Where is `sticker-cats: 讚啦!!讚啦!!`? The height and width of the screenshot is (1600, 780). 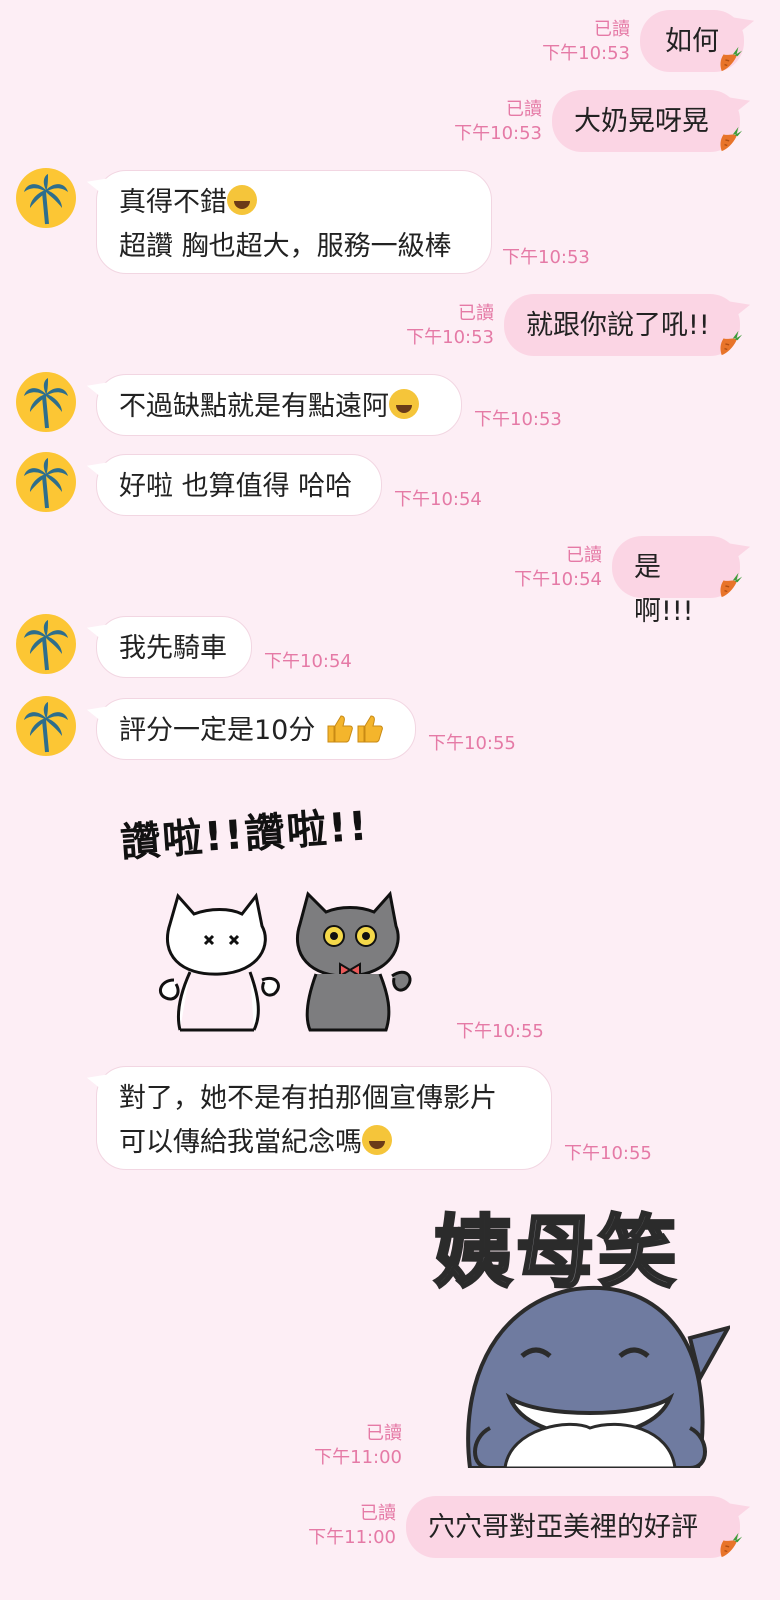
sticker-cats: 讚啦!!讚啦!! is located at coordinates (270, 920).